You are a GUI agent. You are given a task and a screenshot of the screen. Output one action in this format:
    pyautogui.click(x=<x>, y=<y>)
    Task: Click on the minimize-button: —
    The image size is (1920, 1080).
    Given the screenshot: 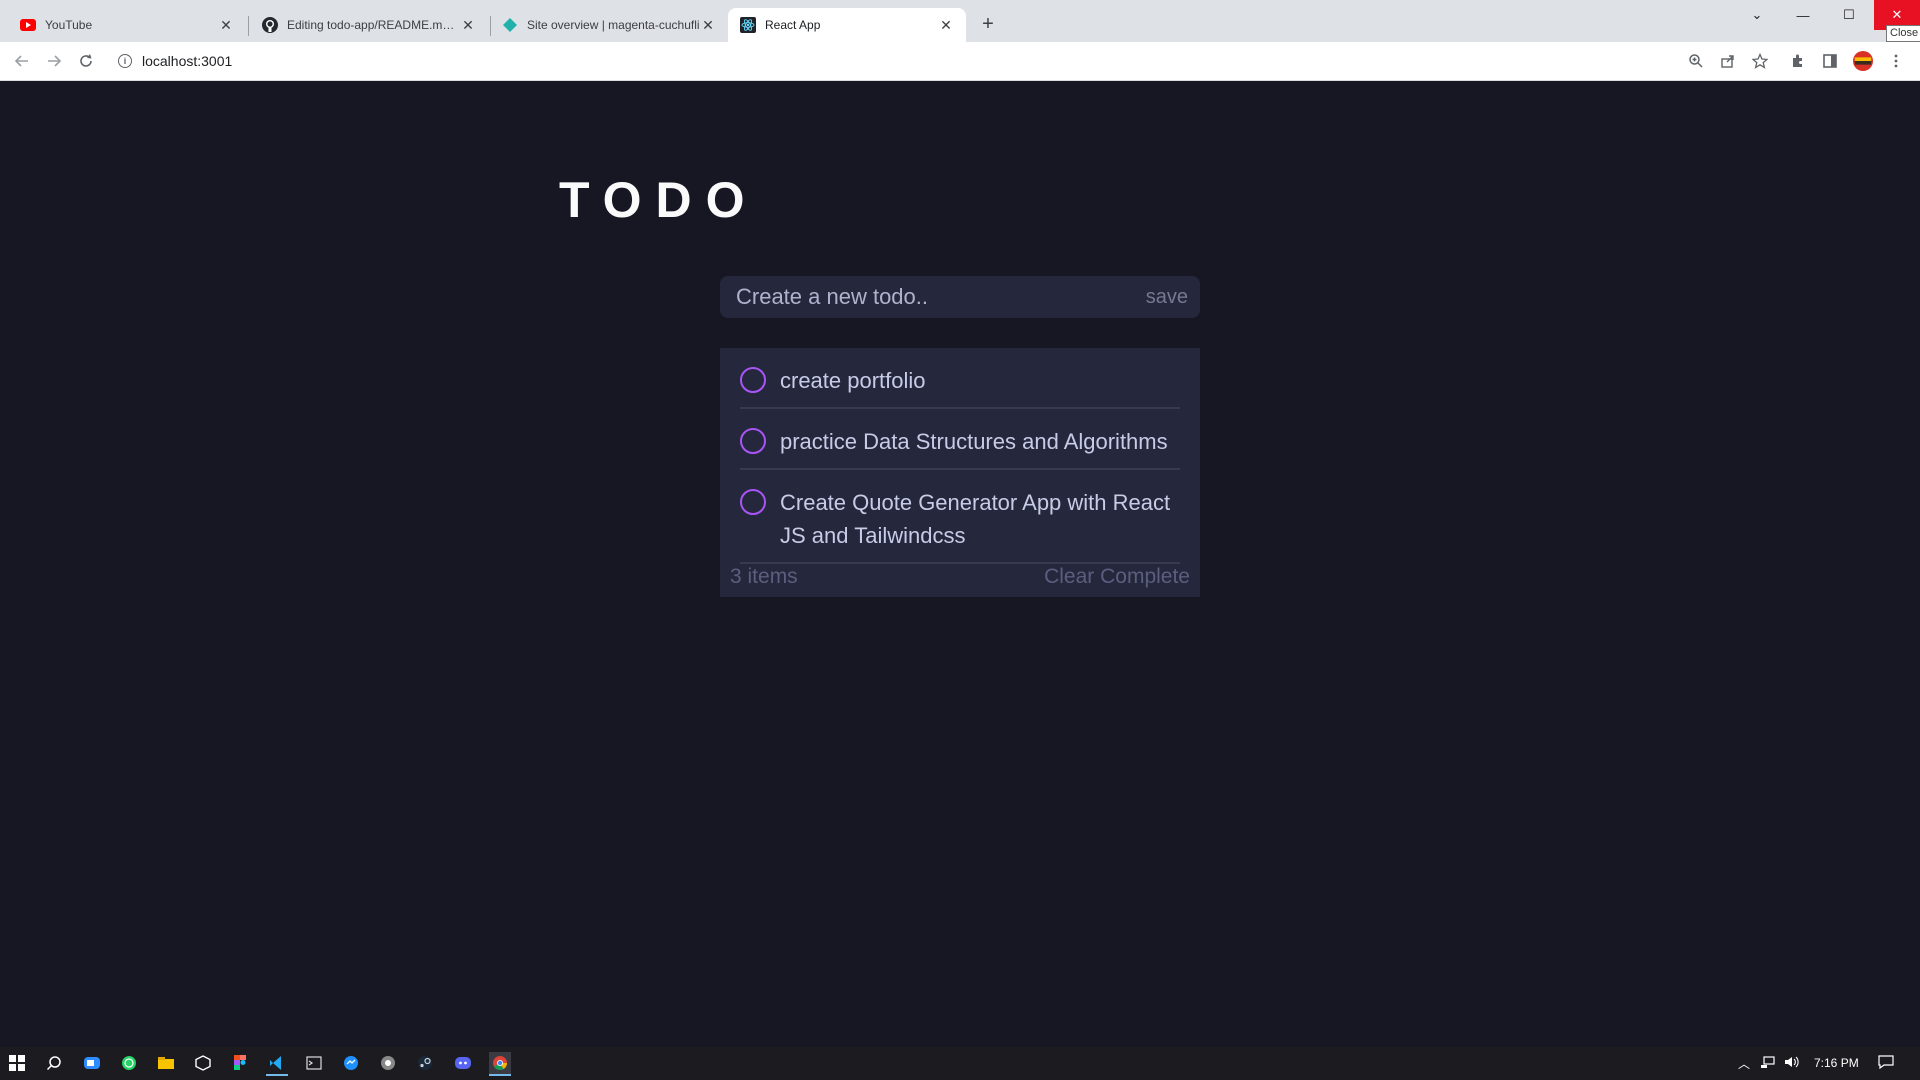 What is the action you would take?
    pyautogui.click(x=1803, y=15)
    